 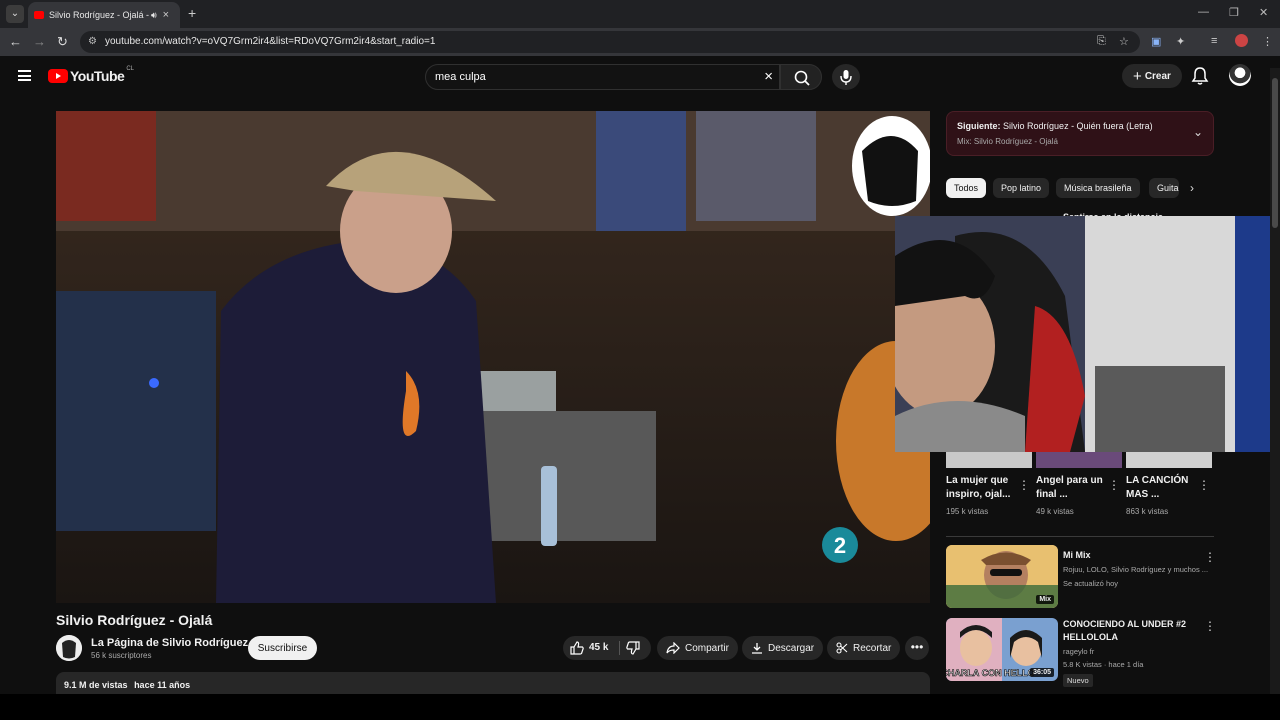 What do you see at coordinates (1214, 41) in the screenshot?
I see `media-queue-icon: ≡` at bounding box center [1214, 41].